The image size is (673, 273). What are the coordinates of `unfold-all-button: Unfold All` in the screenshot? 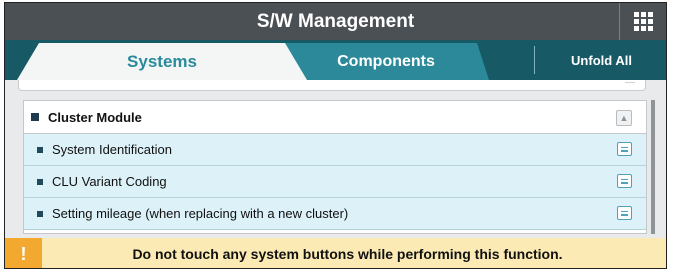 It's located at (600, 60).